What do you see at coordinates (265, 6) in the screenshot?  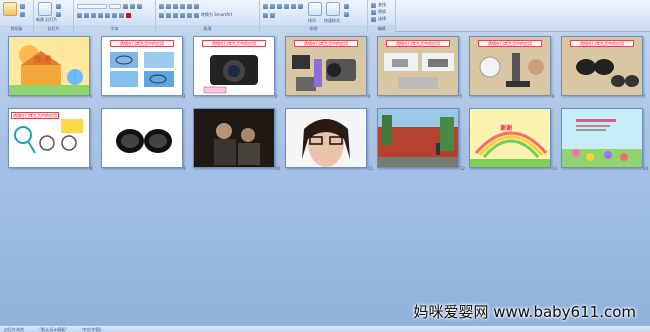 I see `shape-line-icon` at bounding box center [265, 6].